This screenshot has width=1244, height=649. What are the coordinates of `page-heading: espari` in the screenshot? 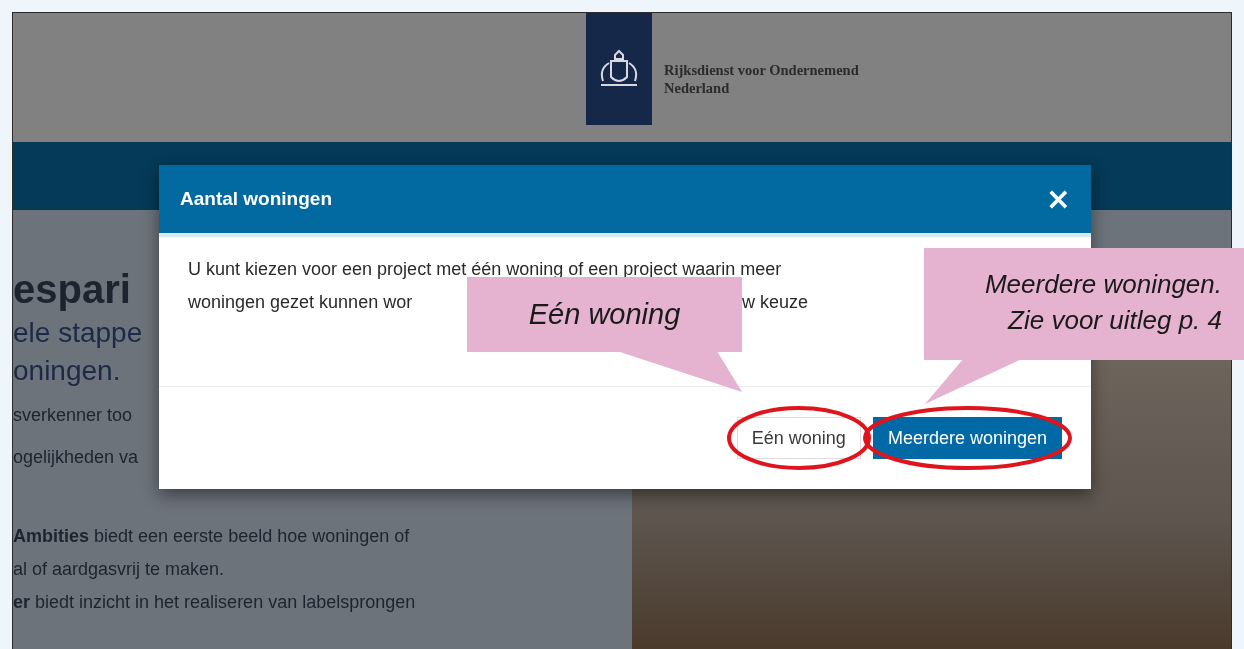 It's located at (72, 289).